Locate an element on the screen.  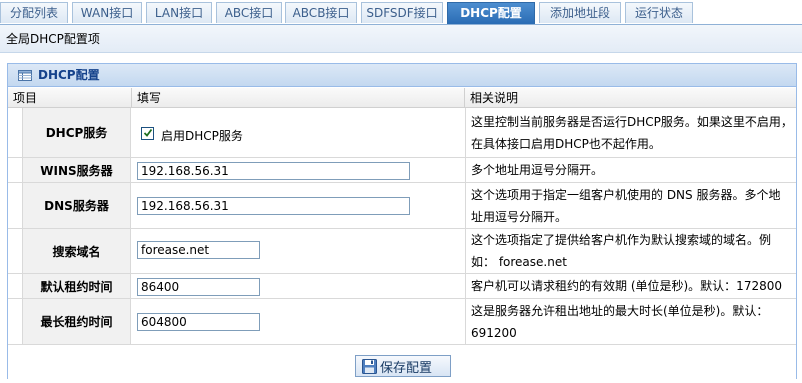
desc-dhcp-service-line1: 这里控制当前服务器是否运行DHCP服务。如果这里不启用， is located at coordinates (632, 121).